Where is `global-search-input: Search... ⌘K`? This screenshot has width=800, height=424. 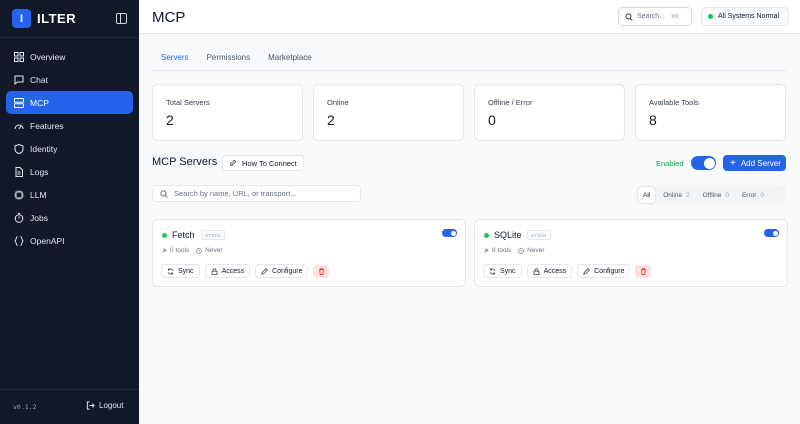
global-search-input: Search... ⌘K is located at coordinates (655, 16).